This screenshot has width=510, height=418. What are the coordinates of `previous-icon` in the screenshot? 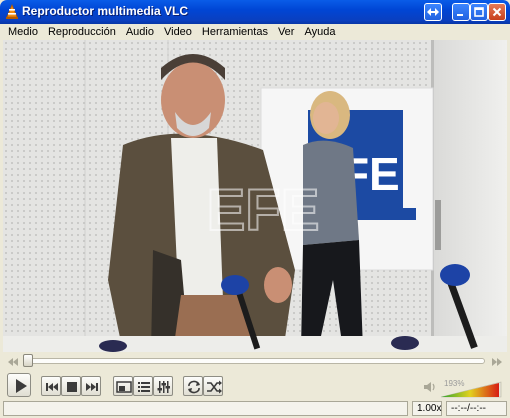 It's located at (52, 387).